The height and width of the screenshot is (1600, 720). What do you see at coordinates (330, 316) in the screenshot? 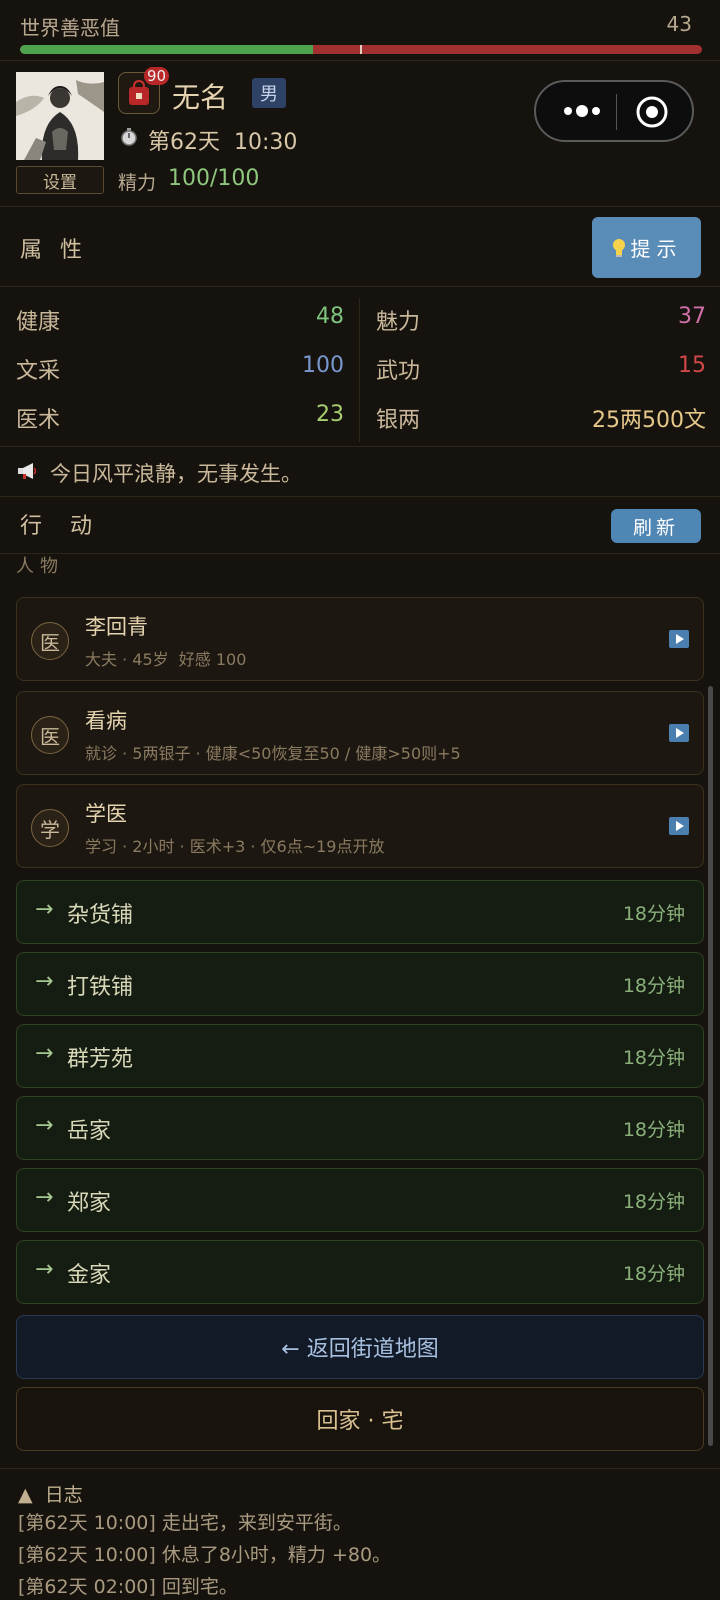
I see `attr-value-health: 48` at bounding box center [330, 316].